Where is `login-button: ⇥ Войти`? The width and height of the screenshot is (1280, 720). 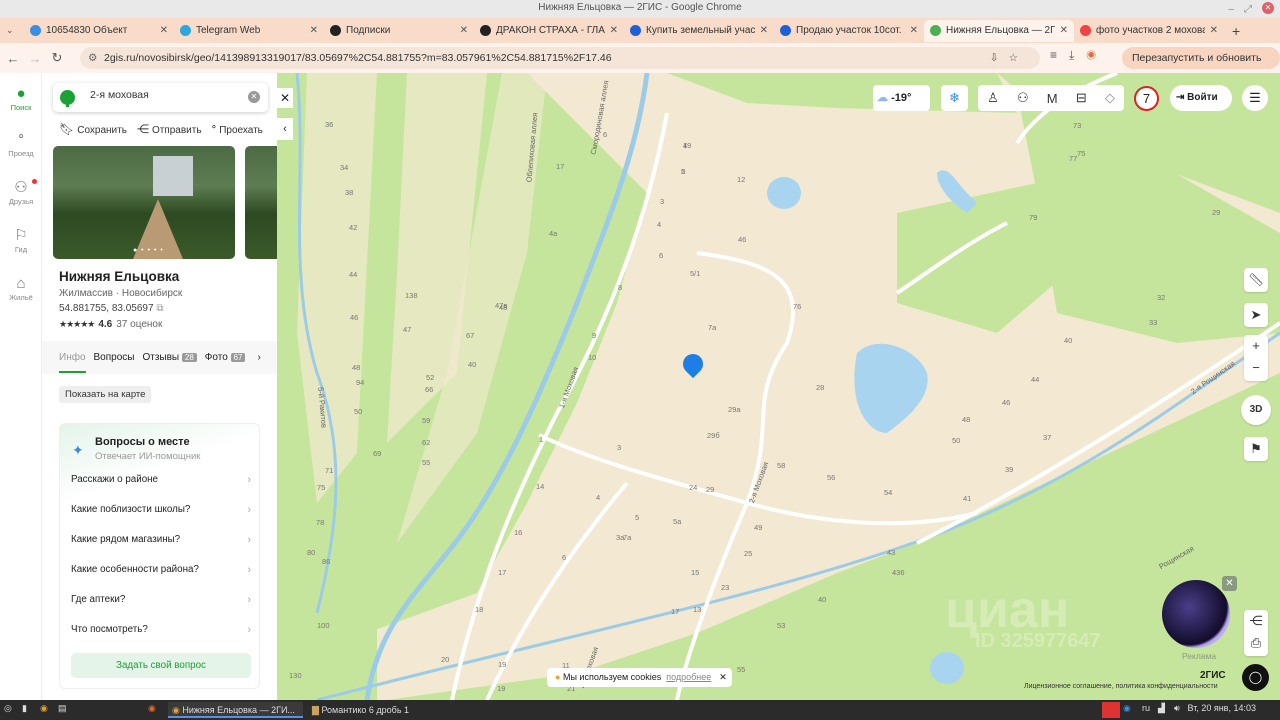 login-button: ⇥ Войти is located at coordinates (1201, 98).